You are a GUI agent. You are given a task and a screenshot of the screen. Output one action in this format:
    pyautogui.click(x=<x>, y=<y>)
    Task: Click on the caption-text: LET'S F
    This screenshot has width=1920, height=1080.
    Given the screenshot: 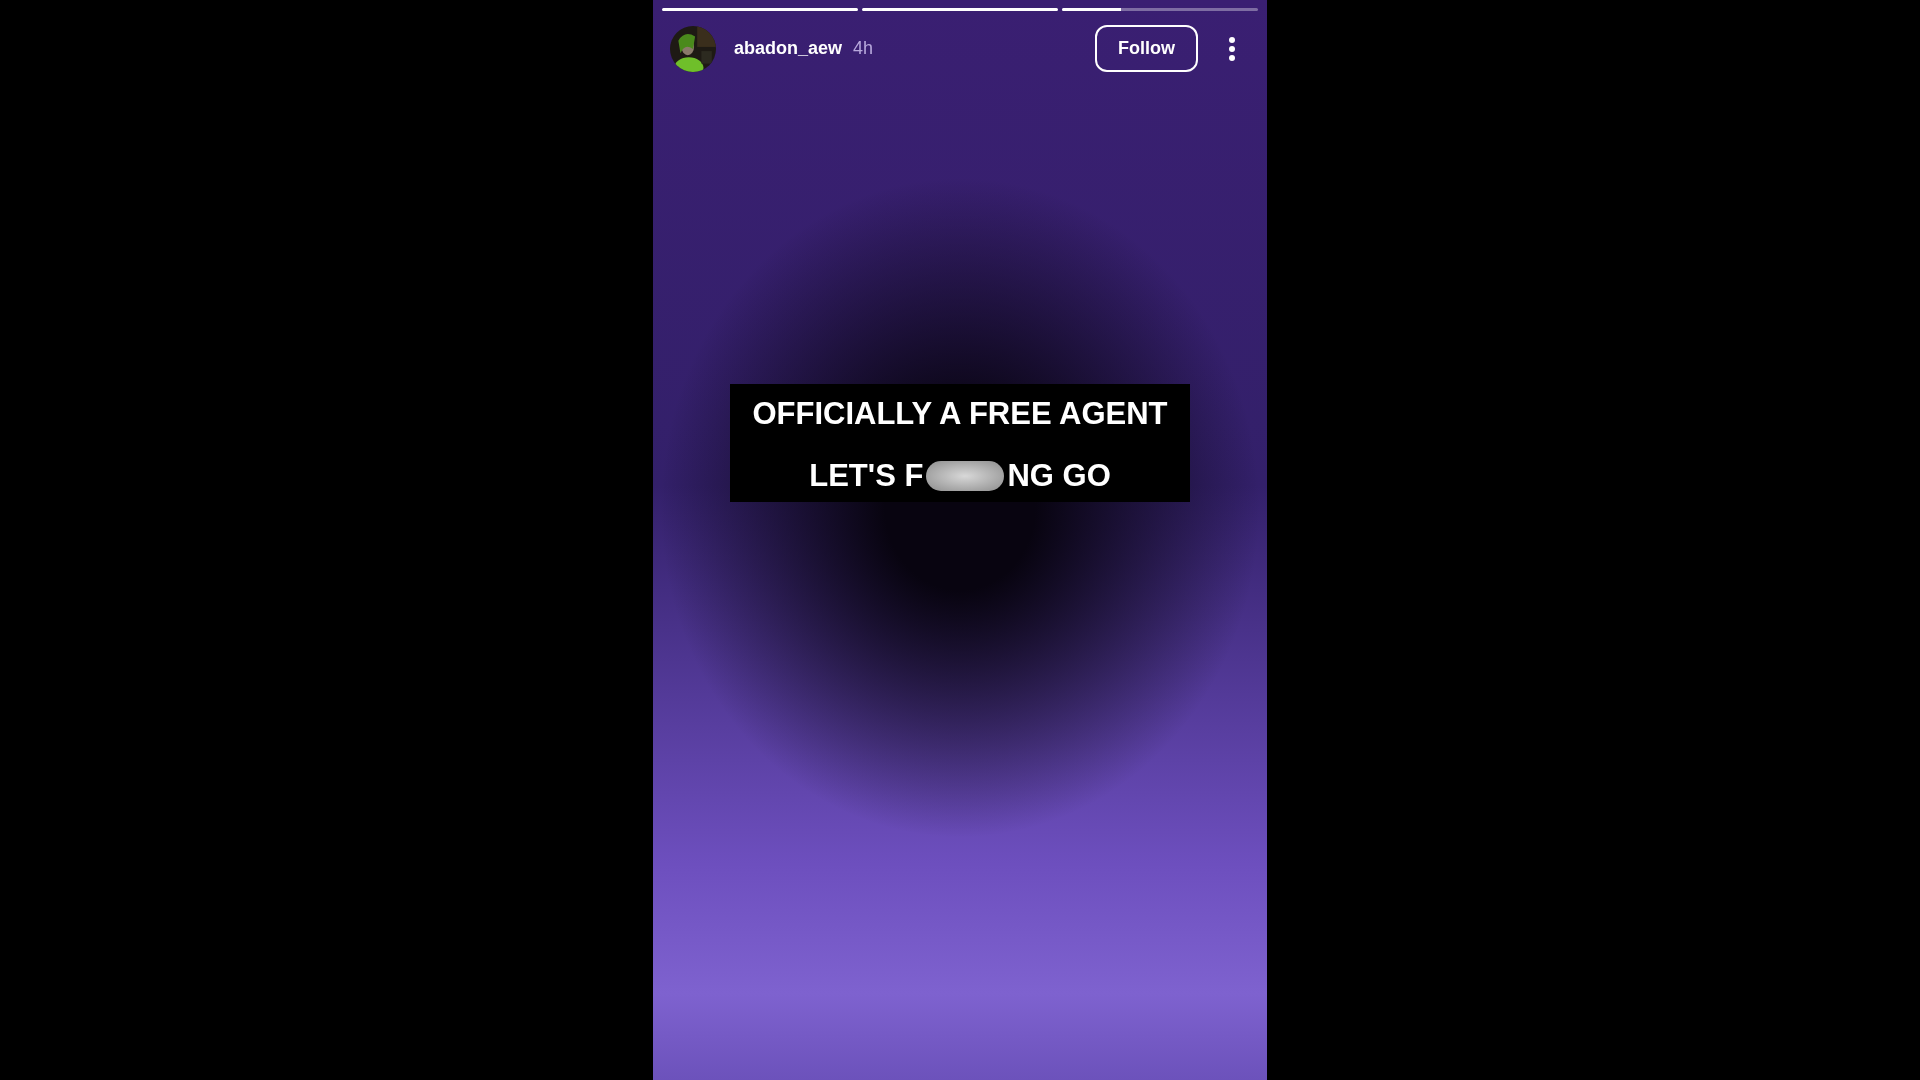 What is the action you would take?
    pyautogui.click(x=866, y=476)
    